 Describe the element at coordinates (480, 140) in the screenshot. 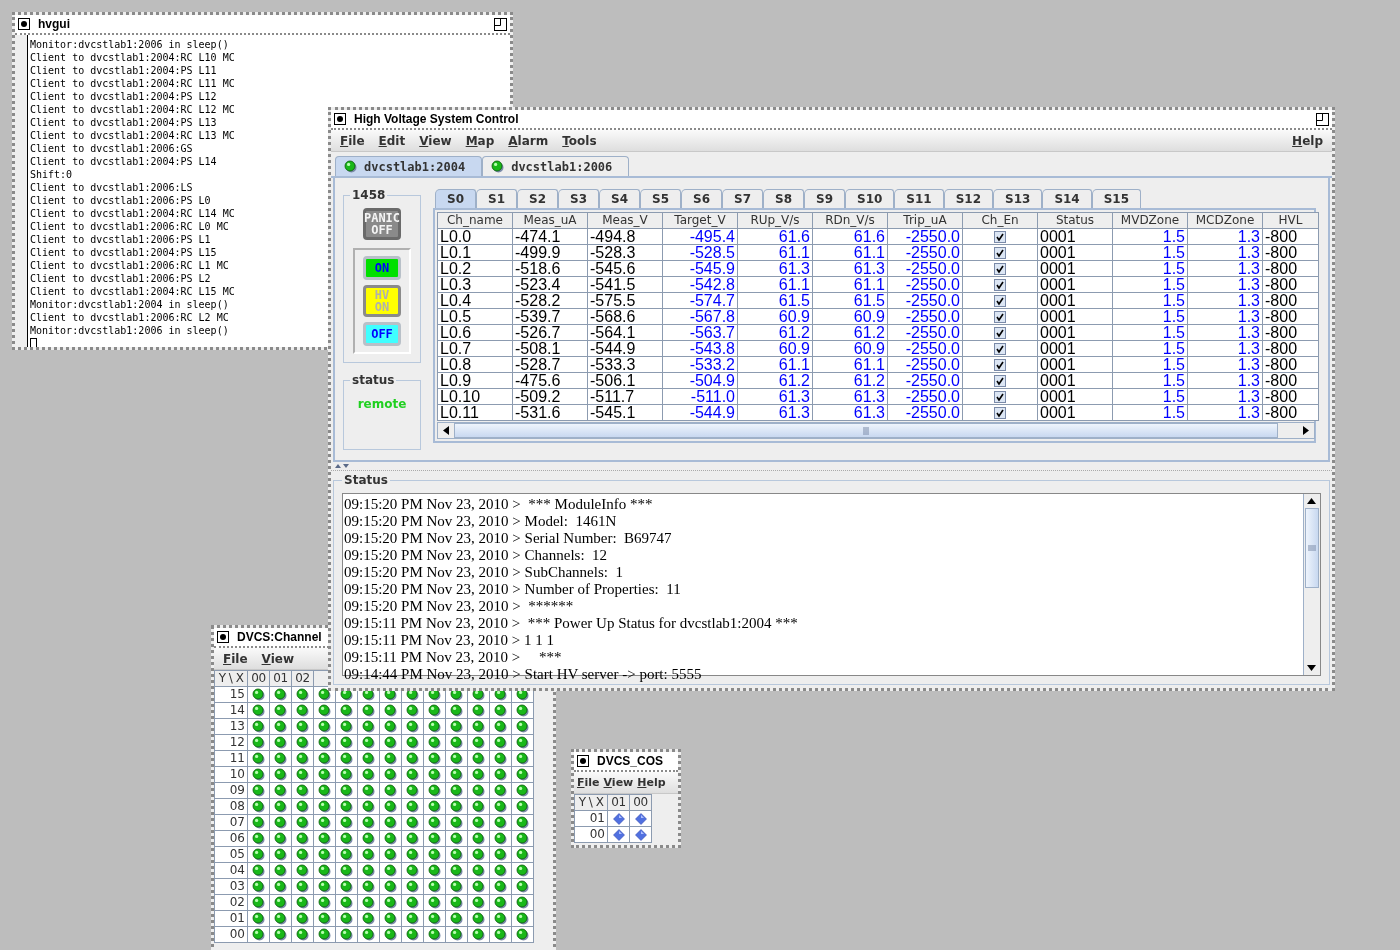

I see `menu-item: Map` at that location.